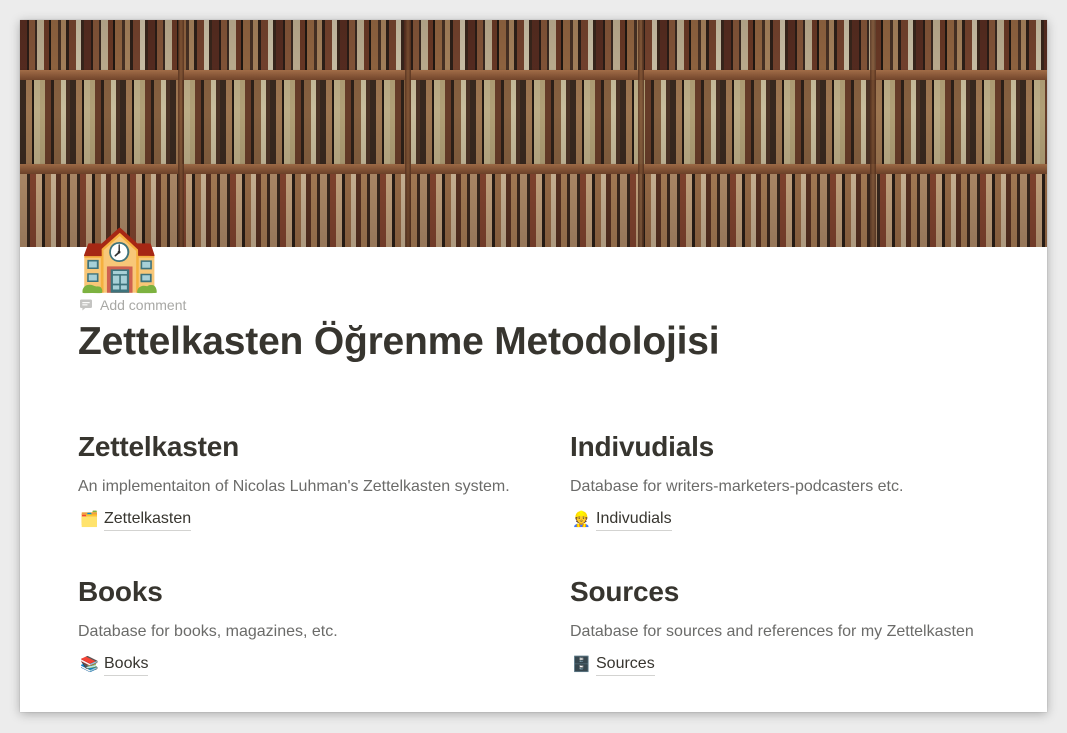 The height and width of the screenshot is (733, 1067). I want to click on page-link-sources: 🗄️ Sources, so click(613, 665).